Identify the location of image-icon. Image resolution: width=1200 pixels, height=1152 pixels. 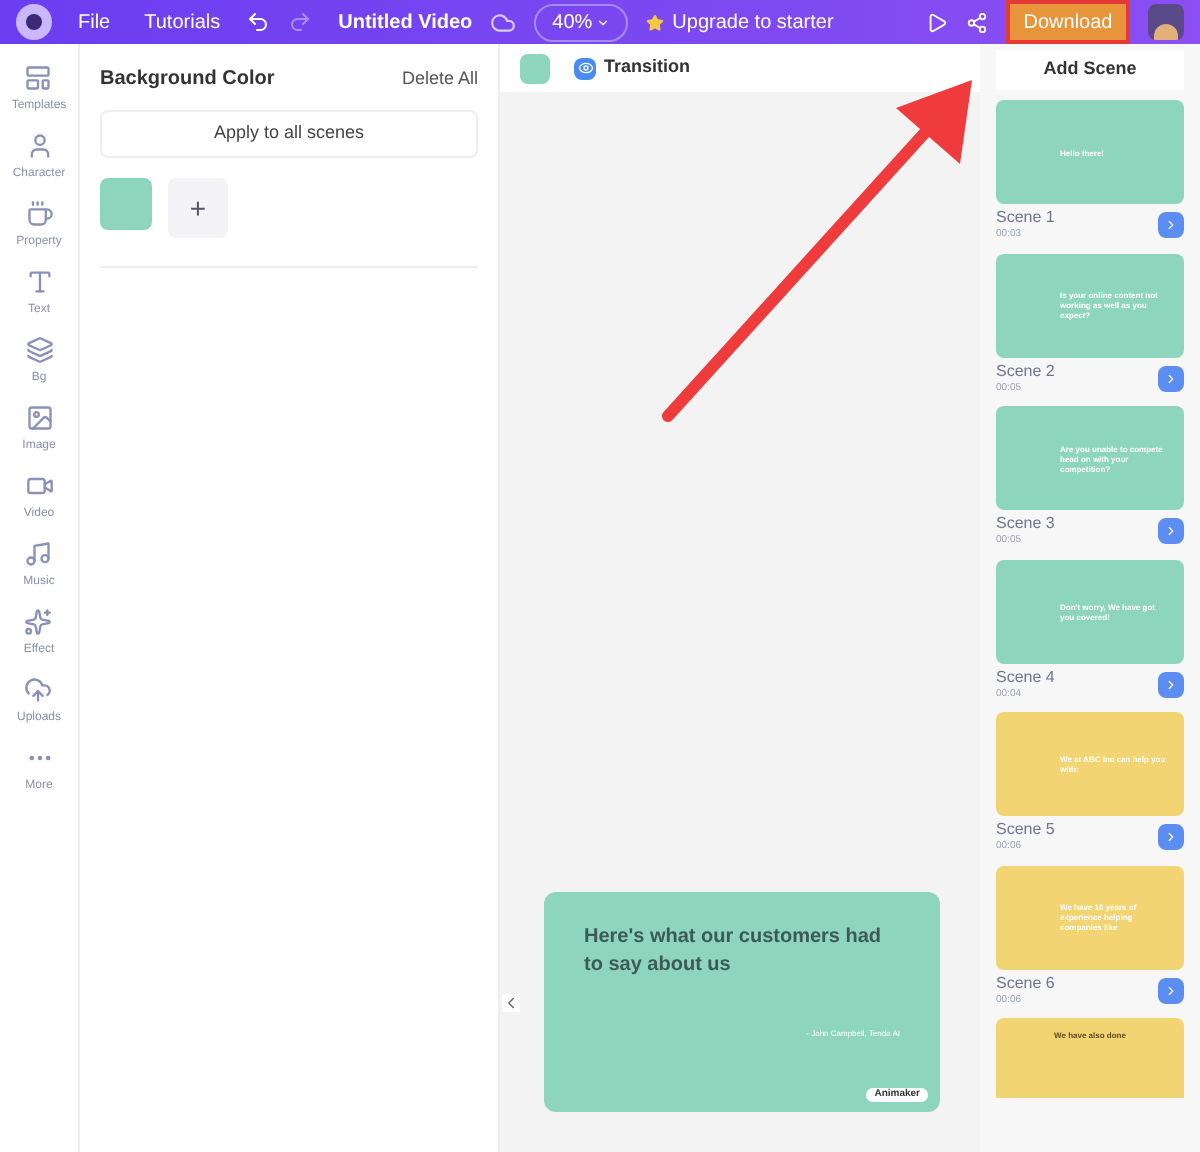
(39, 418).